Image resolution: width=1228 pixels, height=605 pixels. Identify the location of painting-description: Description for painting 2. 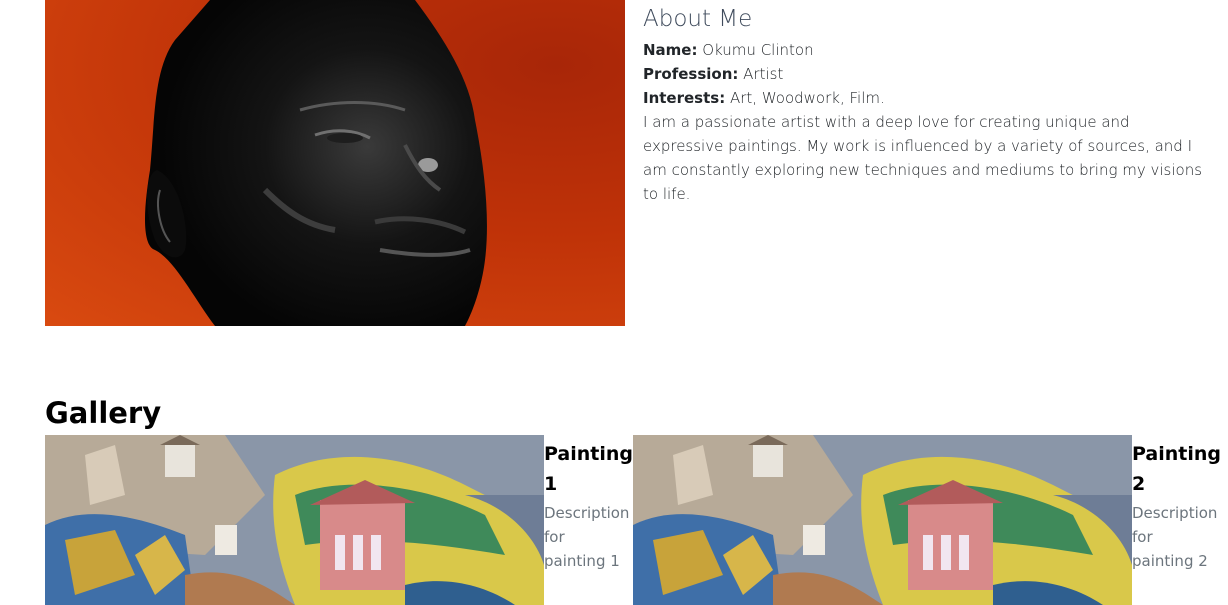
(1175, 537).